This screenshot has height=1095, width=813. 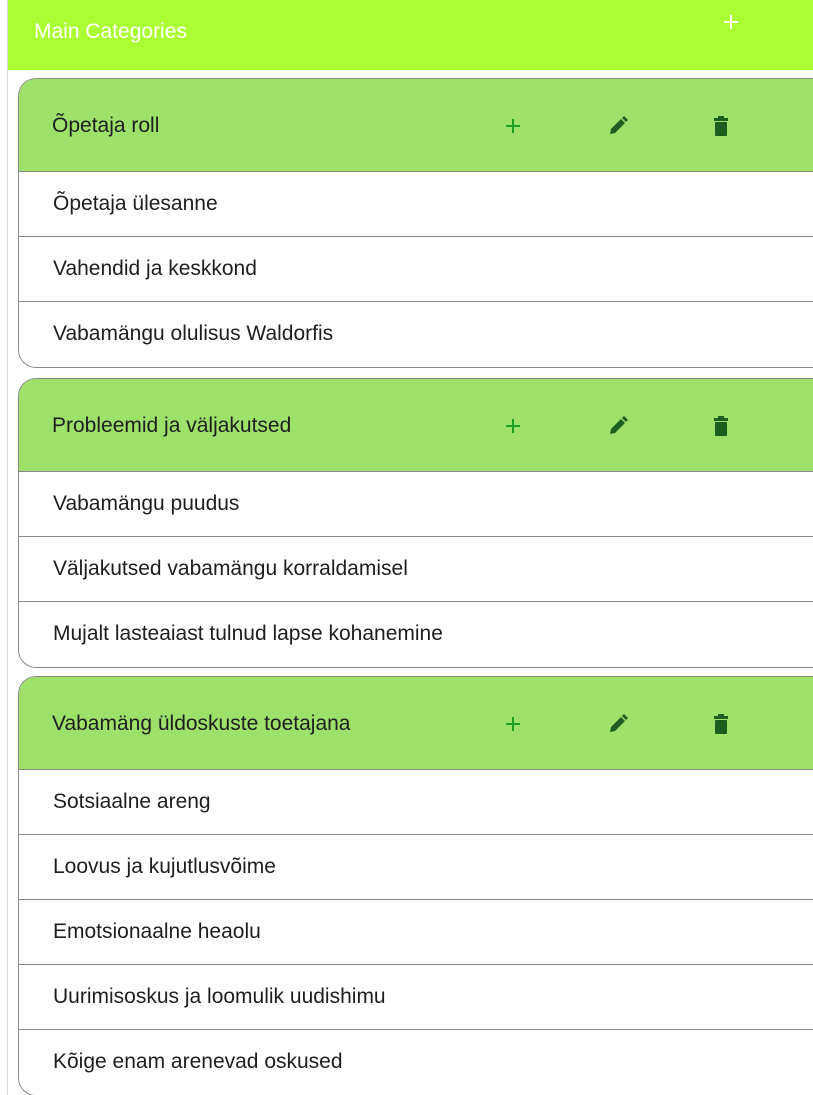 I want to click on subcategory-label: Sotsiaalne areng, so click(x=132, y=801).